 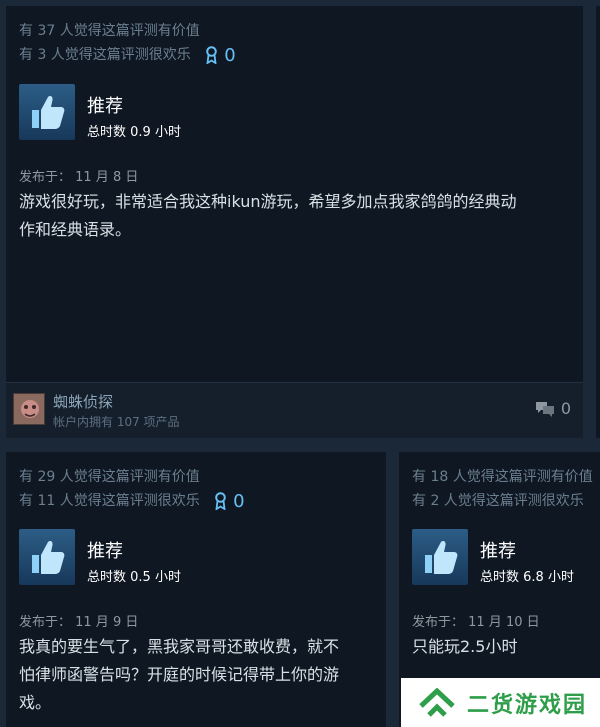 I want to click on playtime: 总时数 6.8 小时, so click(x=527, y=577).